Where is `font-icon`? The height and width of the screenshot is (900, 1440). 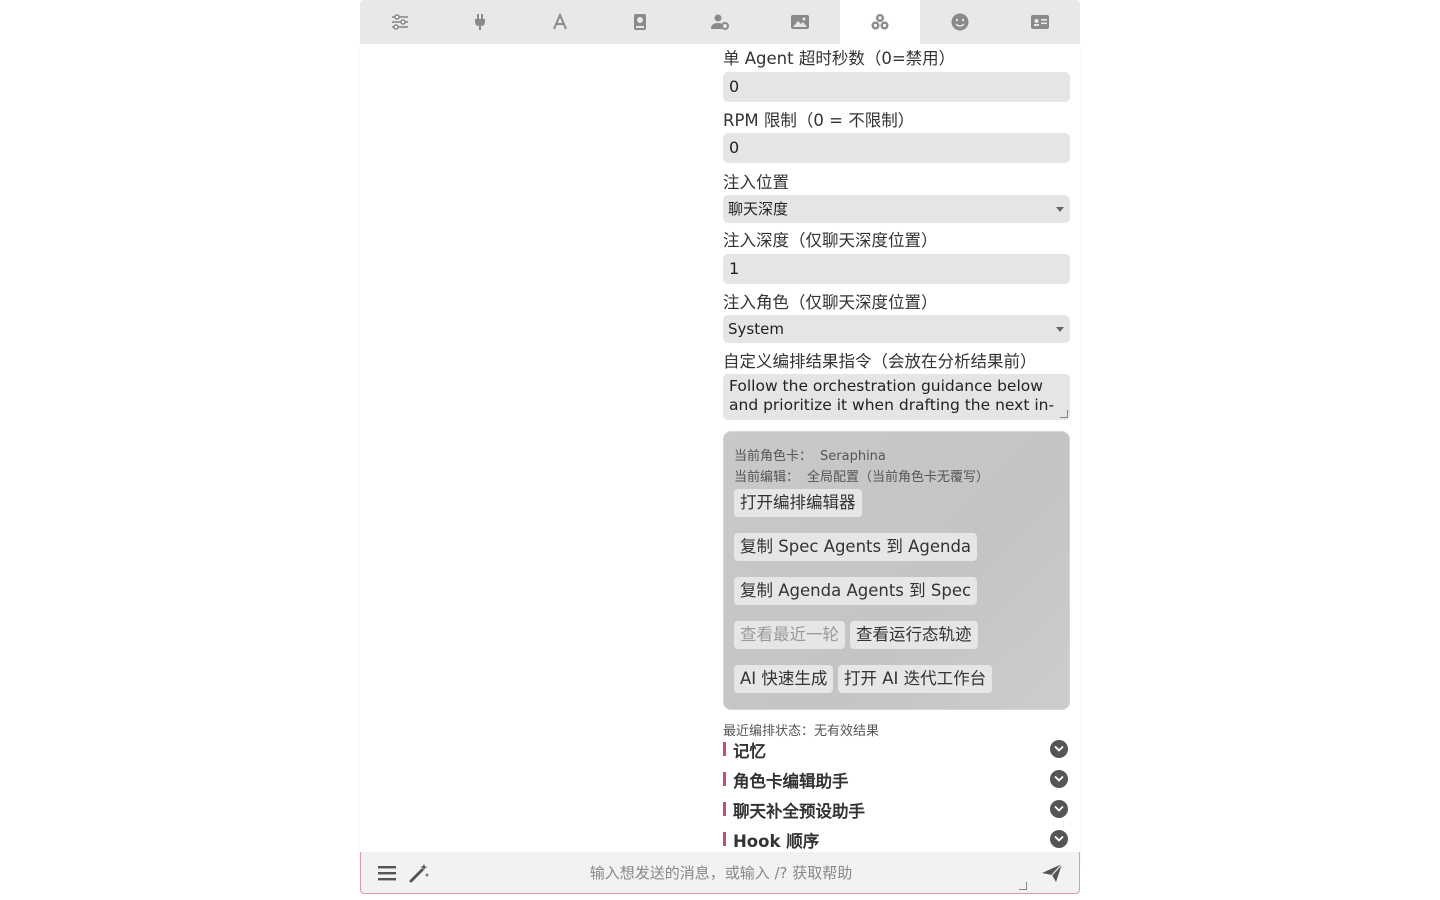
font-icon is located at coordinates (560, 21).